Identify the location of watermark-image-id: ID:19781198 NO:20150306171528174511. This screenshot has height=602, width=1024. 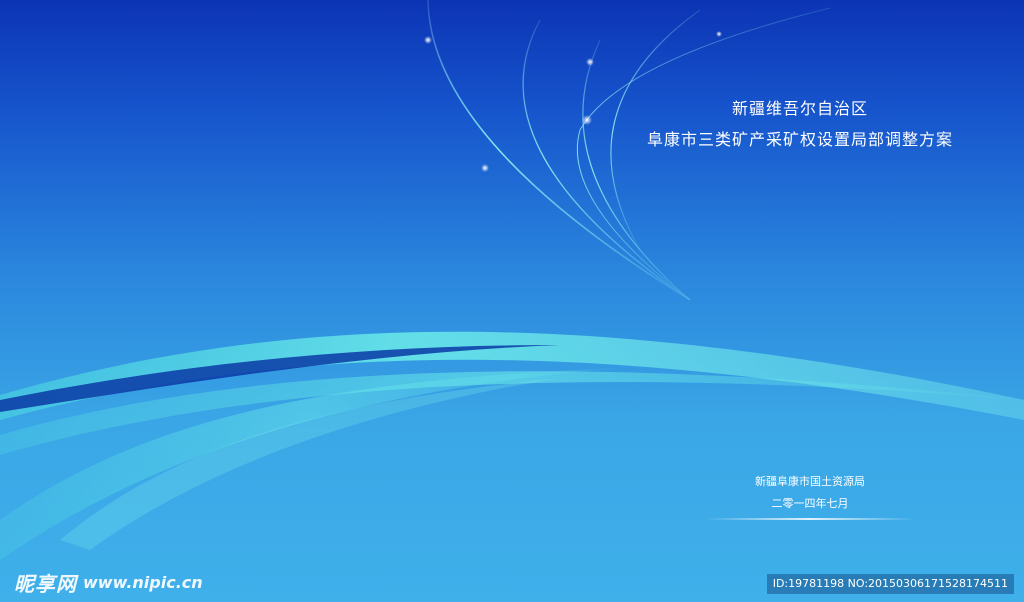
(890, 584).